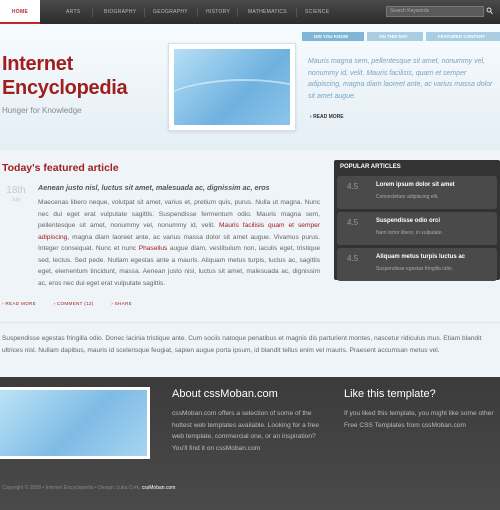 The width and height of the screenshot is (500, 510). What do you see at coordinates (408, 221) in the screenshot?
I see `popular-title: Suspendisse odio orci` at bounding box center [408, 221].